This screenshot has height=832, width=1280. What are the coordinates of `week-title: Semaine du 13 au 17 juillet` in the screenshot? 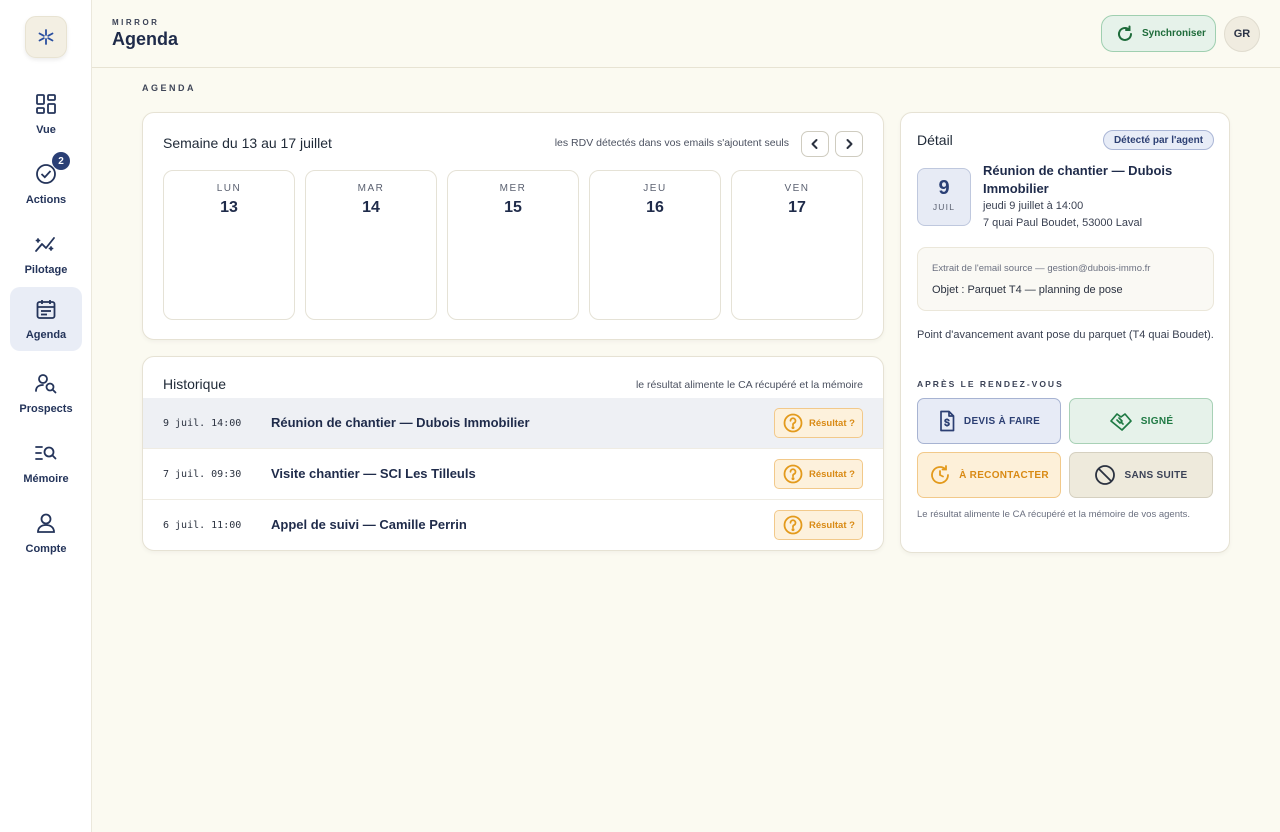 It's located at (247, 143).